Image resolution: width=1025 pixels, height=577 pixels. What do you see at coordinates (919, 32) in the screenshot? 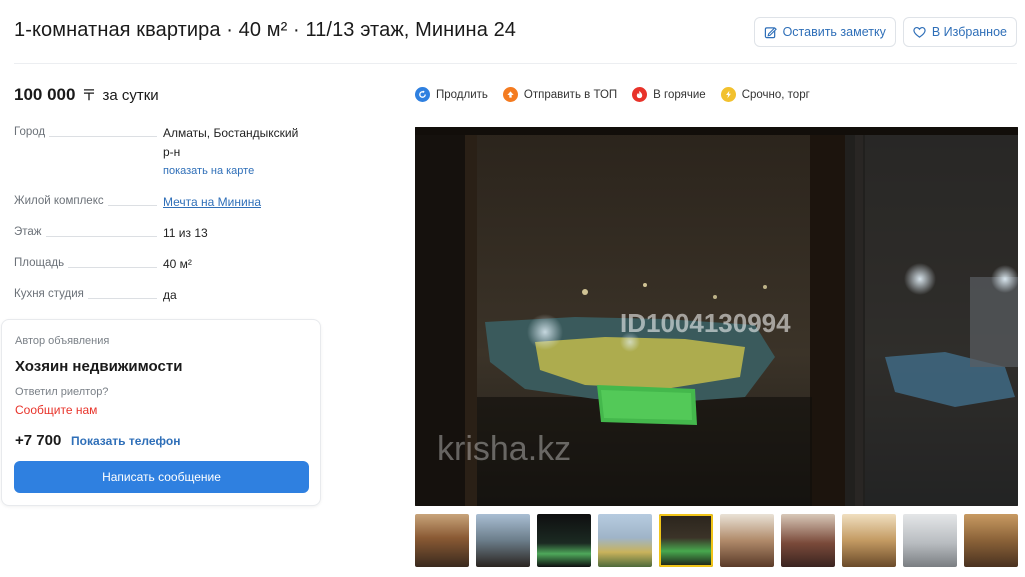
I see `heart-icon` at bounding box center [919, 32].